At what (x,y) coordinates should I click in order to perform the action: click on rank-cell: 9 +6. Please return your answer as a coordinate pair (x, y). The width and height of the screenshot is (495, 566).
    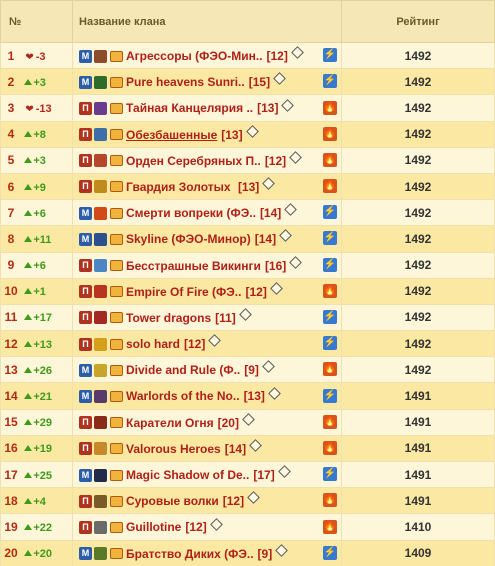
    Looking at the image, I should click on (36, 265).